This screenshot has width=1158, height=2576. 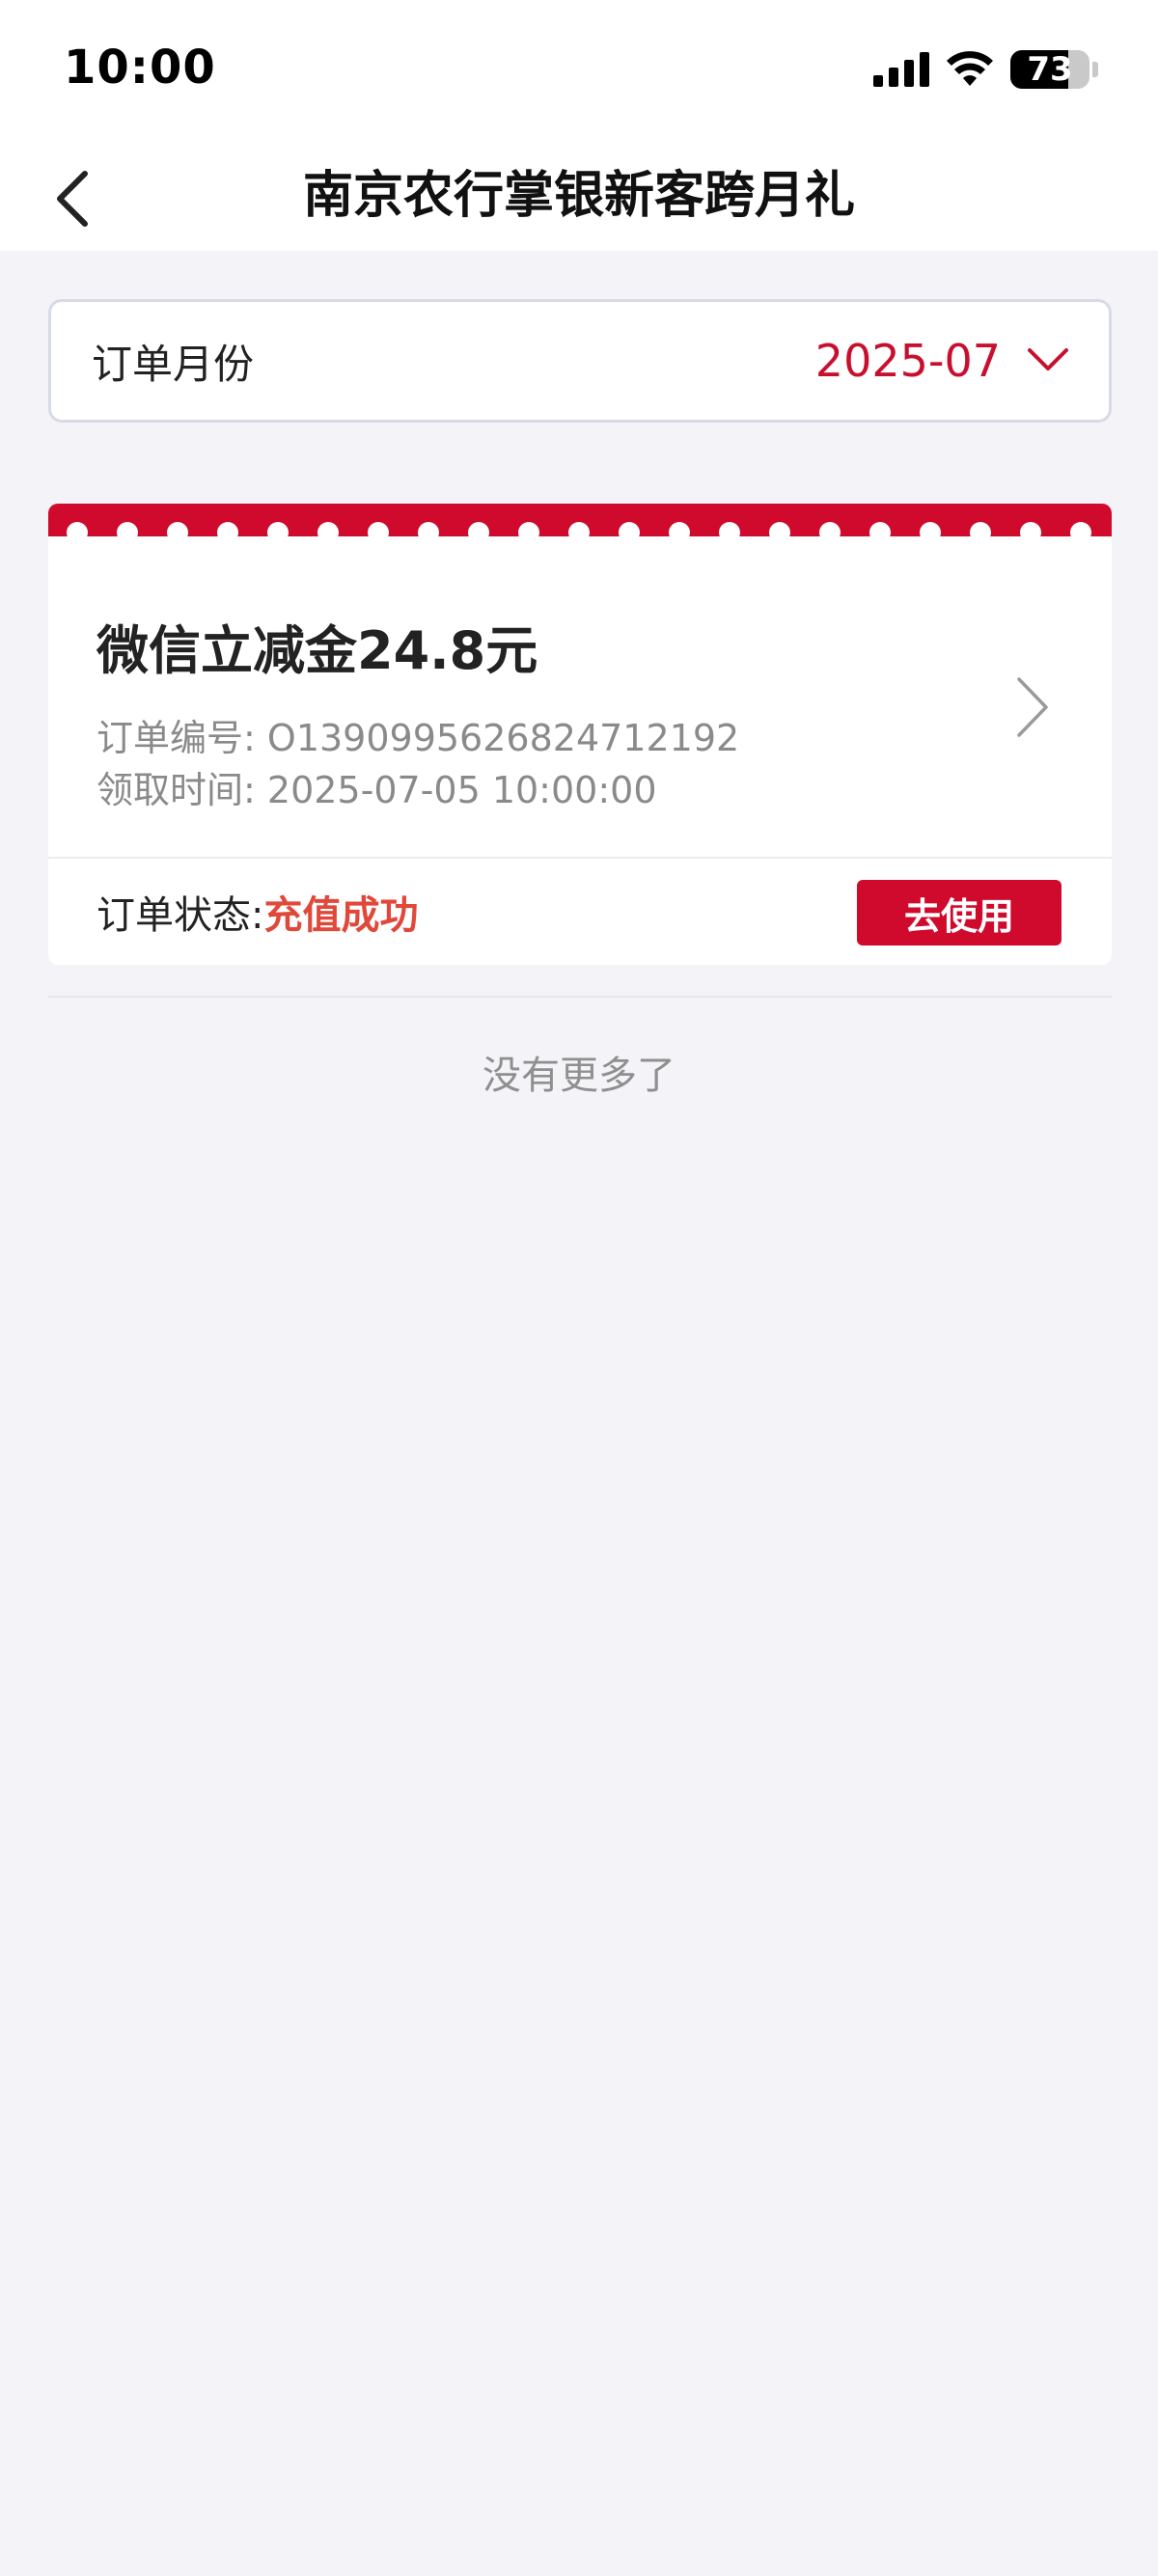 What do you see at coordinates (580, 997) in the screenshot?
I see `list-divider` at bounding box center [580, 997].